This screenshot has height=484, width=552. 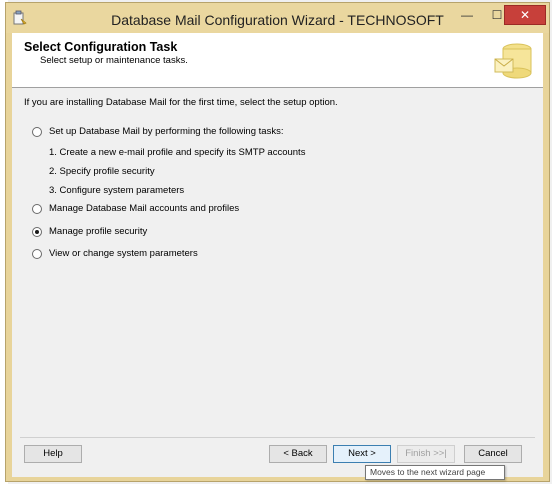 I want to click on close-icon: ✕, so click(x=525, y=15).